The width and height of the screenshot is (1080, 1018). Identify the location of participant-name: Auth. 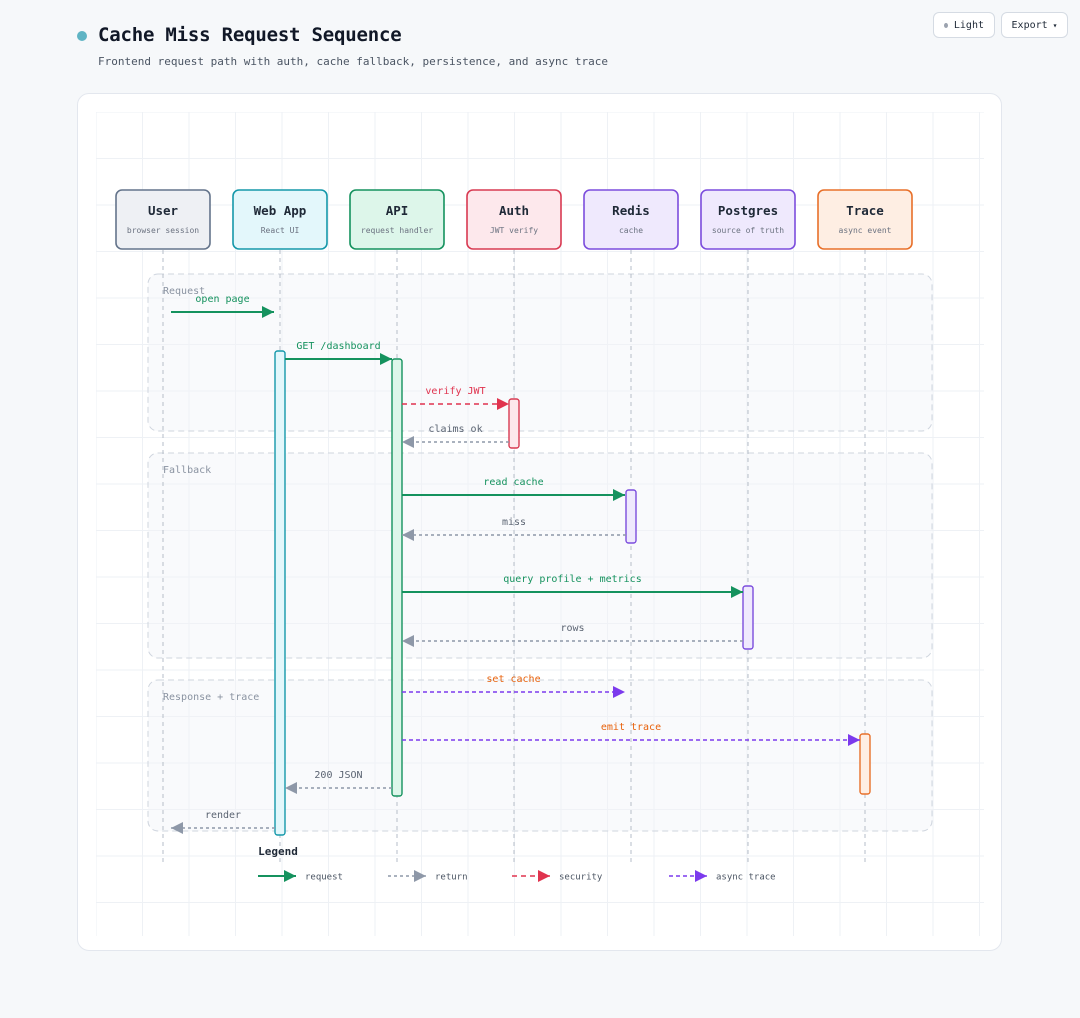
(514, 210).